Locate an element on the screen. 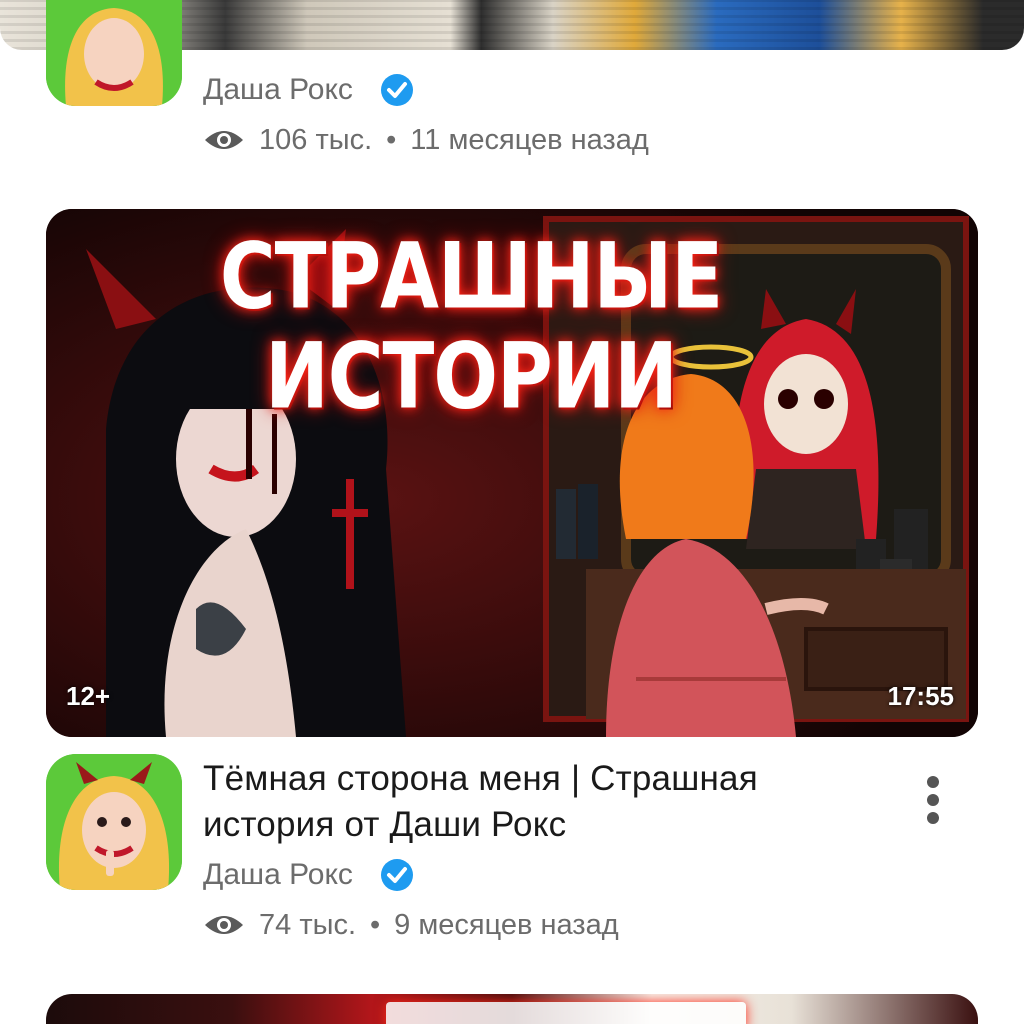 The image size is (1024, 1024). duration-badge: 17:55 is located at coordinates (921, 696).